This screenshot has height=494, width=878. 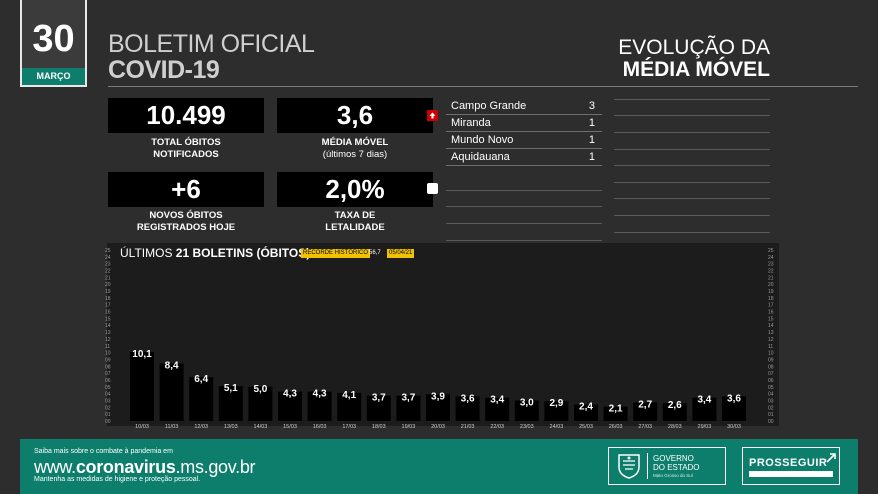 I want to click on government-logo: GOVERNO DO ESTADO Mato Grosso do Sul, so click(x=667, y=466).